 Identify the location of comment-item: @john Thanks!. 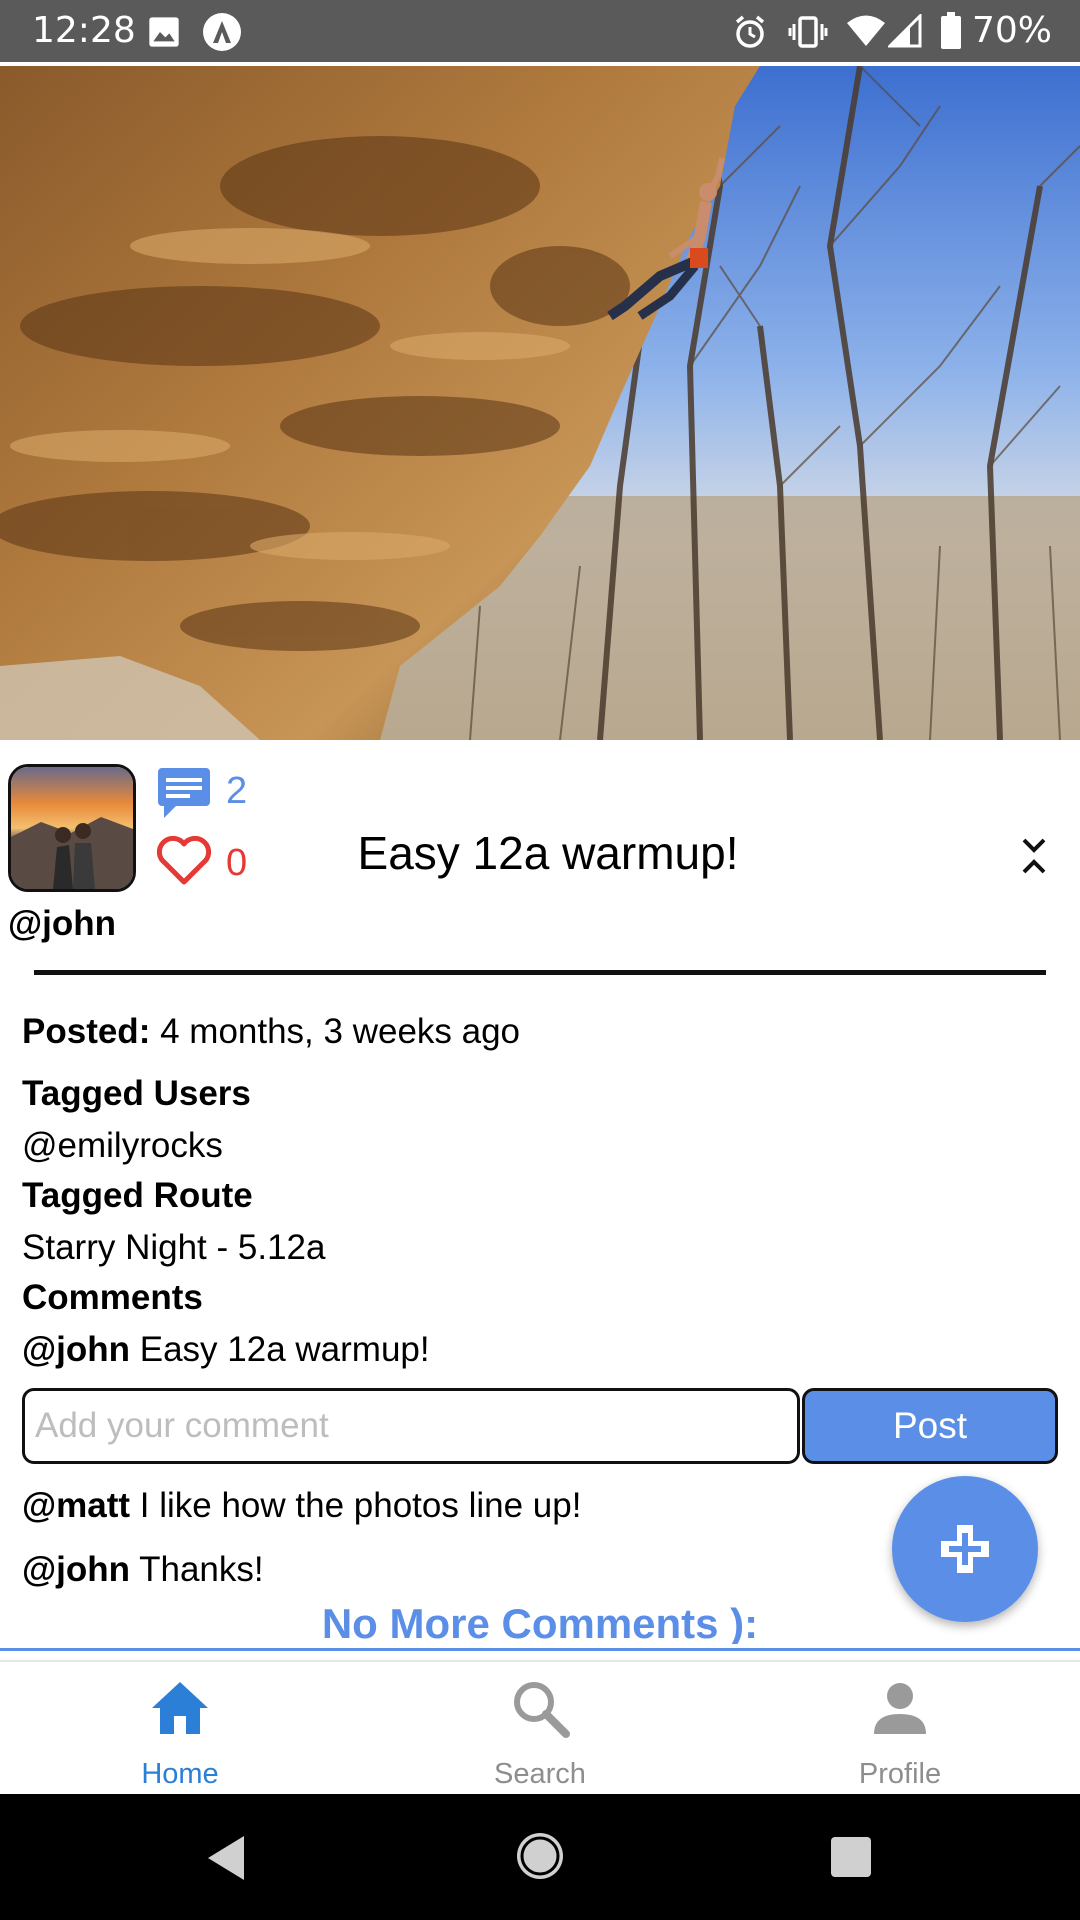
(143, 1570).